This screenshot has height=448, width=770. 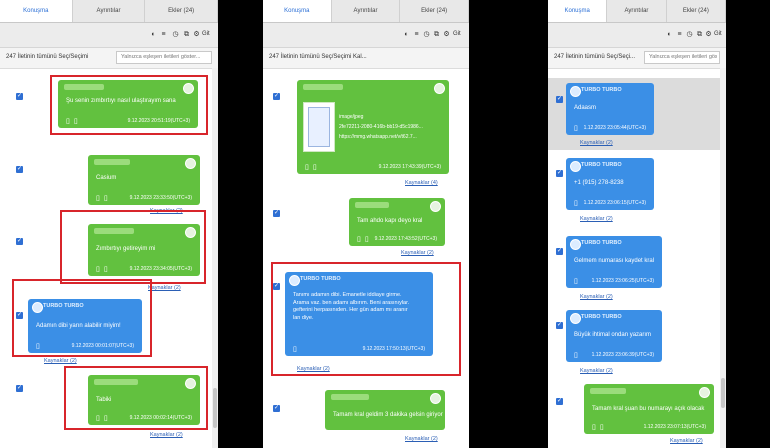 I want to click on message-time: 9.12.2023 17:43:39(UTC+3), so click(x=409, y=167).